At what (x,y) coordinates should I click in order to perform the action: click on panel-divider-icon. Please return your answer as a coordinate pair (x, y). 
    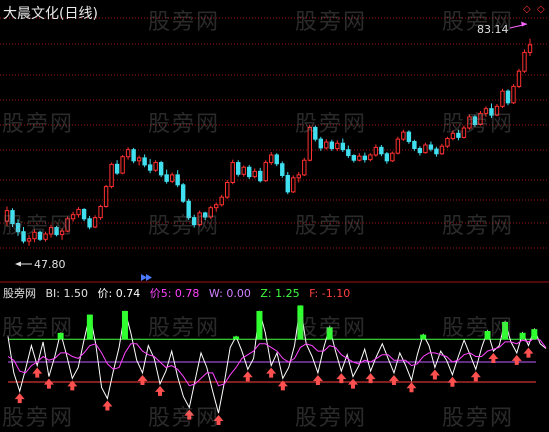
    Looking at the image, I should click on (146, 277).